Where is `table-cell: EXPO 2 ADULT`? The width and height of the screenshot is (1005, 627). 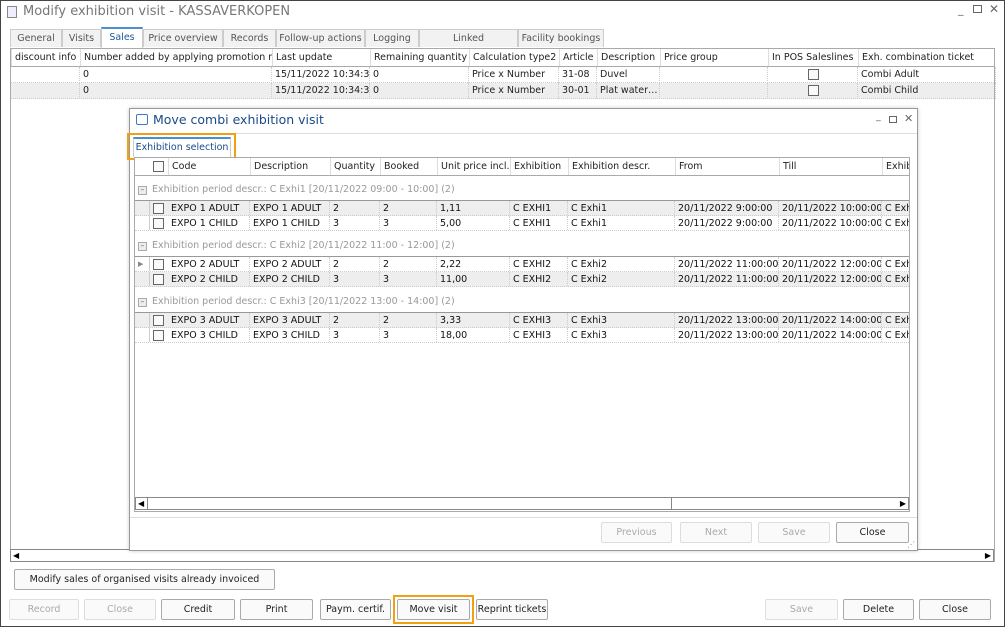
table-cell: EXPO 2 ADULT is located at coordinates (290, 264).